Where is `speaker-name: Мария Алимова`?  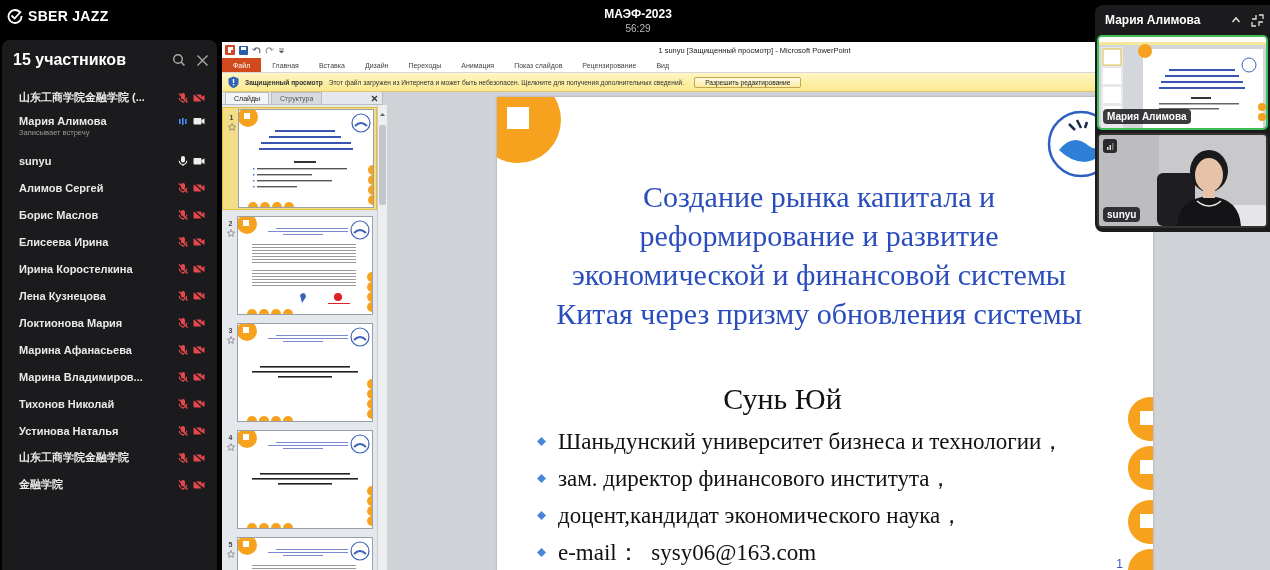
speaker-name: Мария Алимова is located at coordinates (1153, 20).